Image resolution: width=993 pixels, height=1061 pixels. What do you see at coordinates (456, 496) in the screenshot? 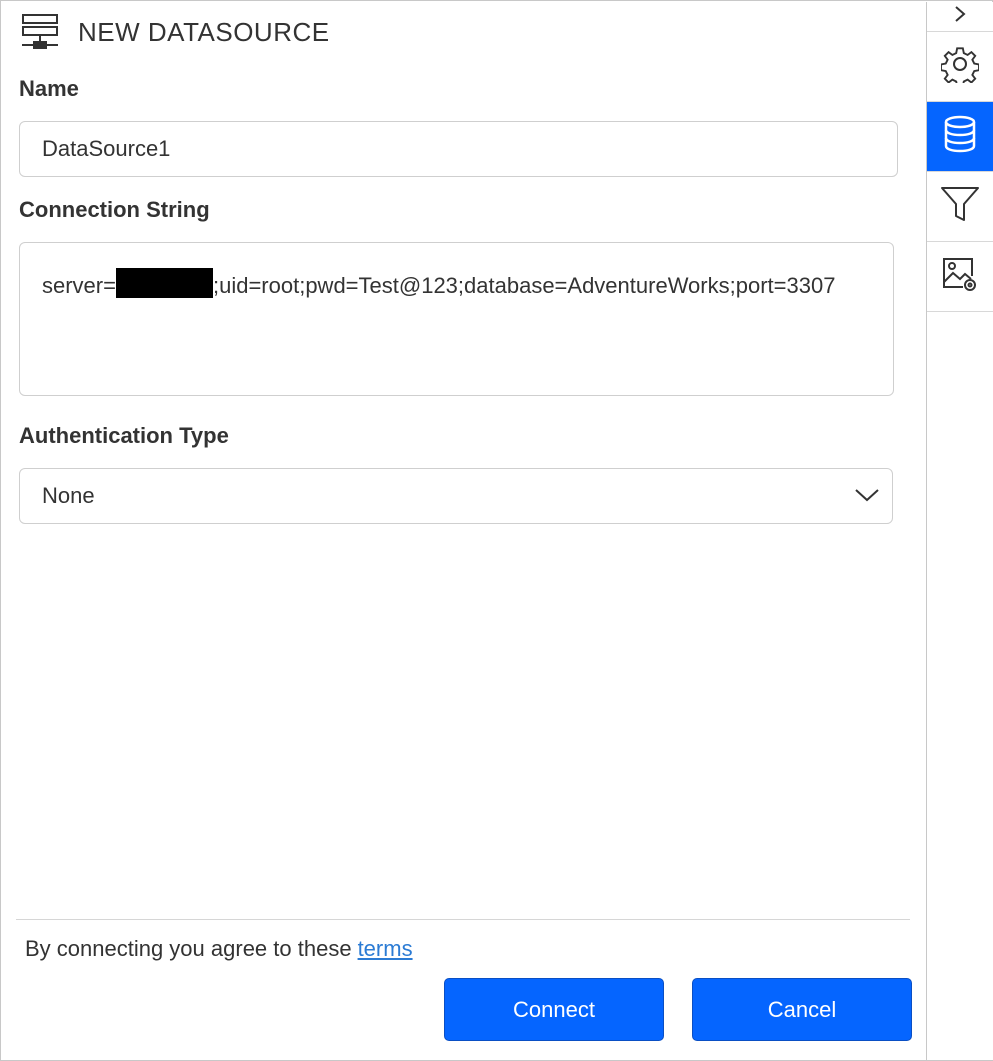
I see `authentication-type-dropdown: None` at bounding box center [456, 496].